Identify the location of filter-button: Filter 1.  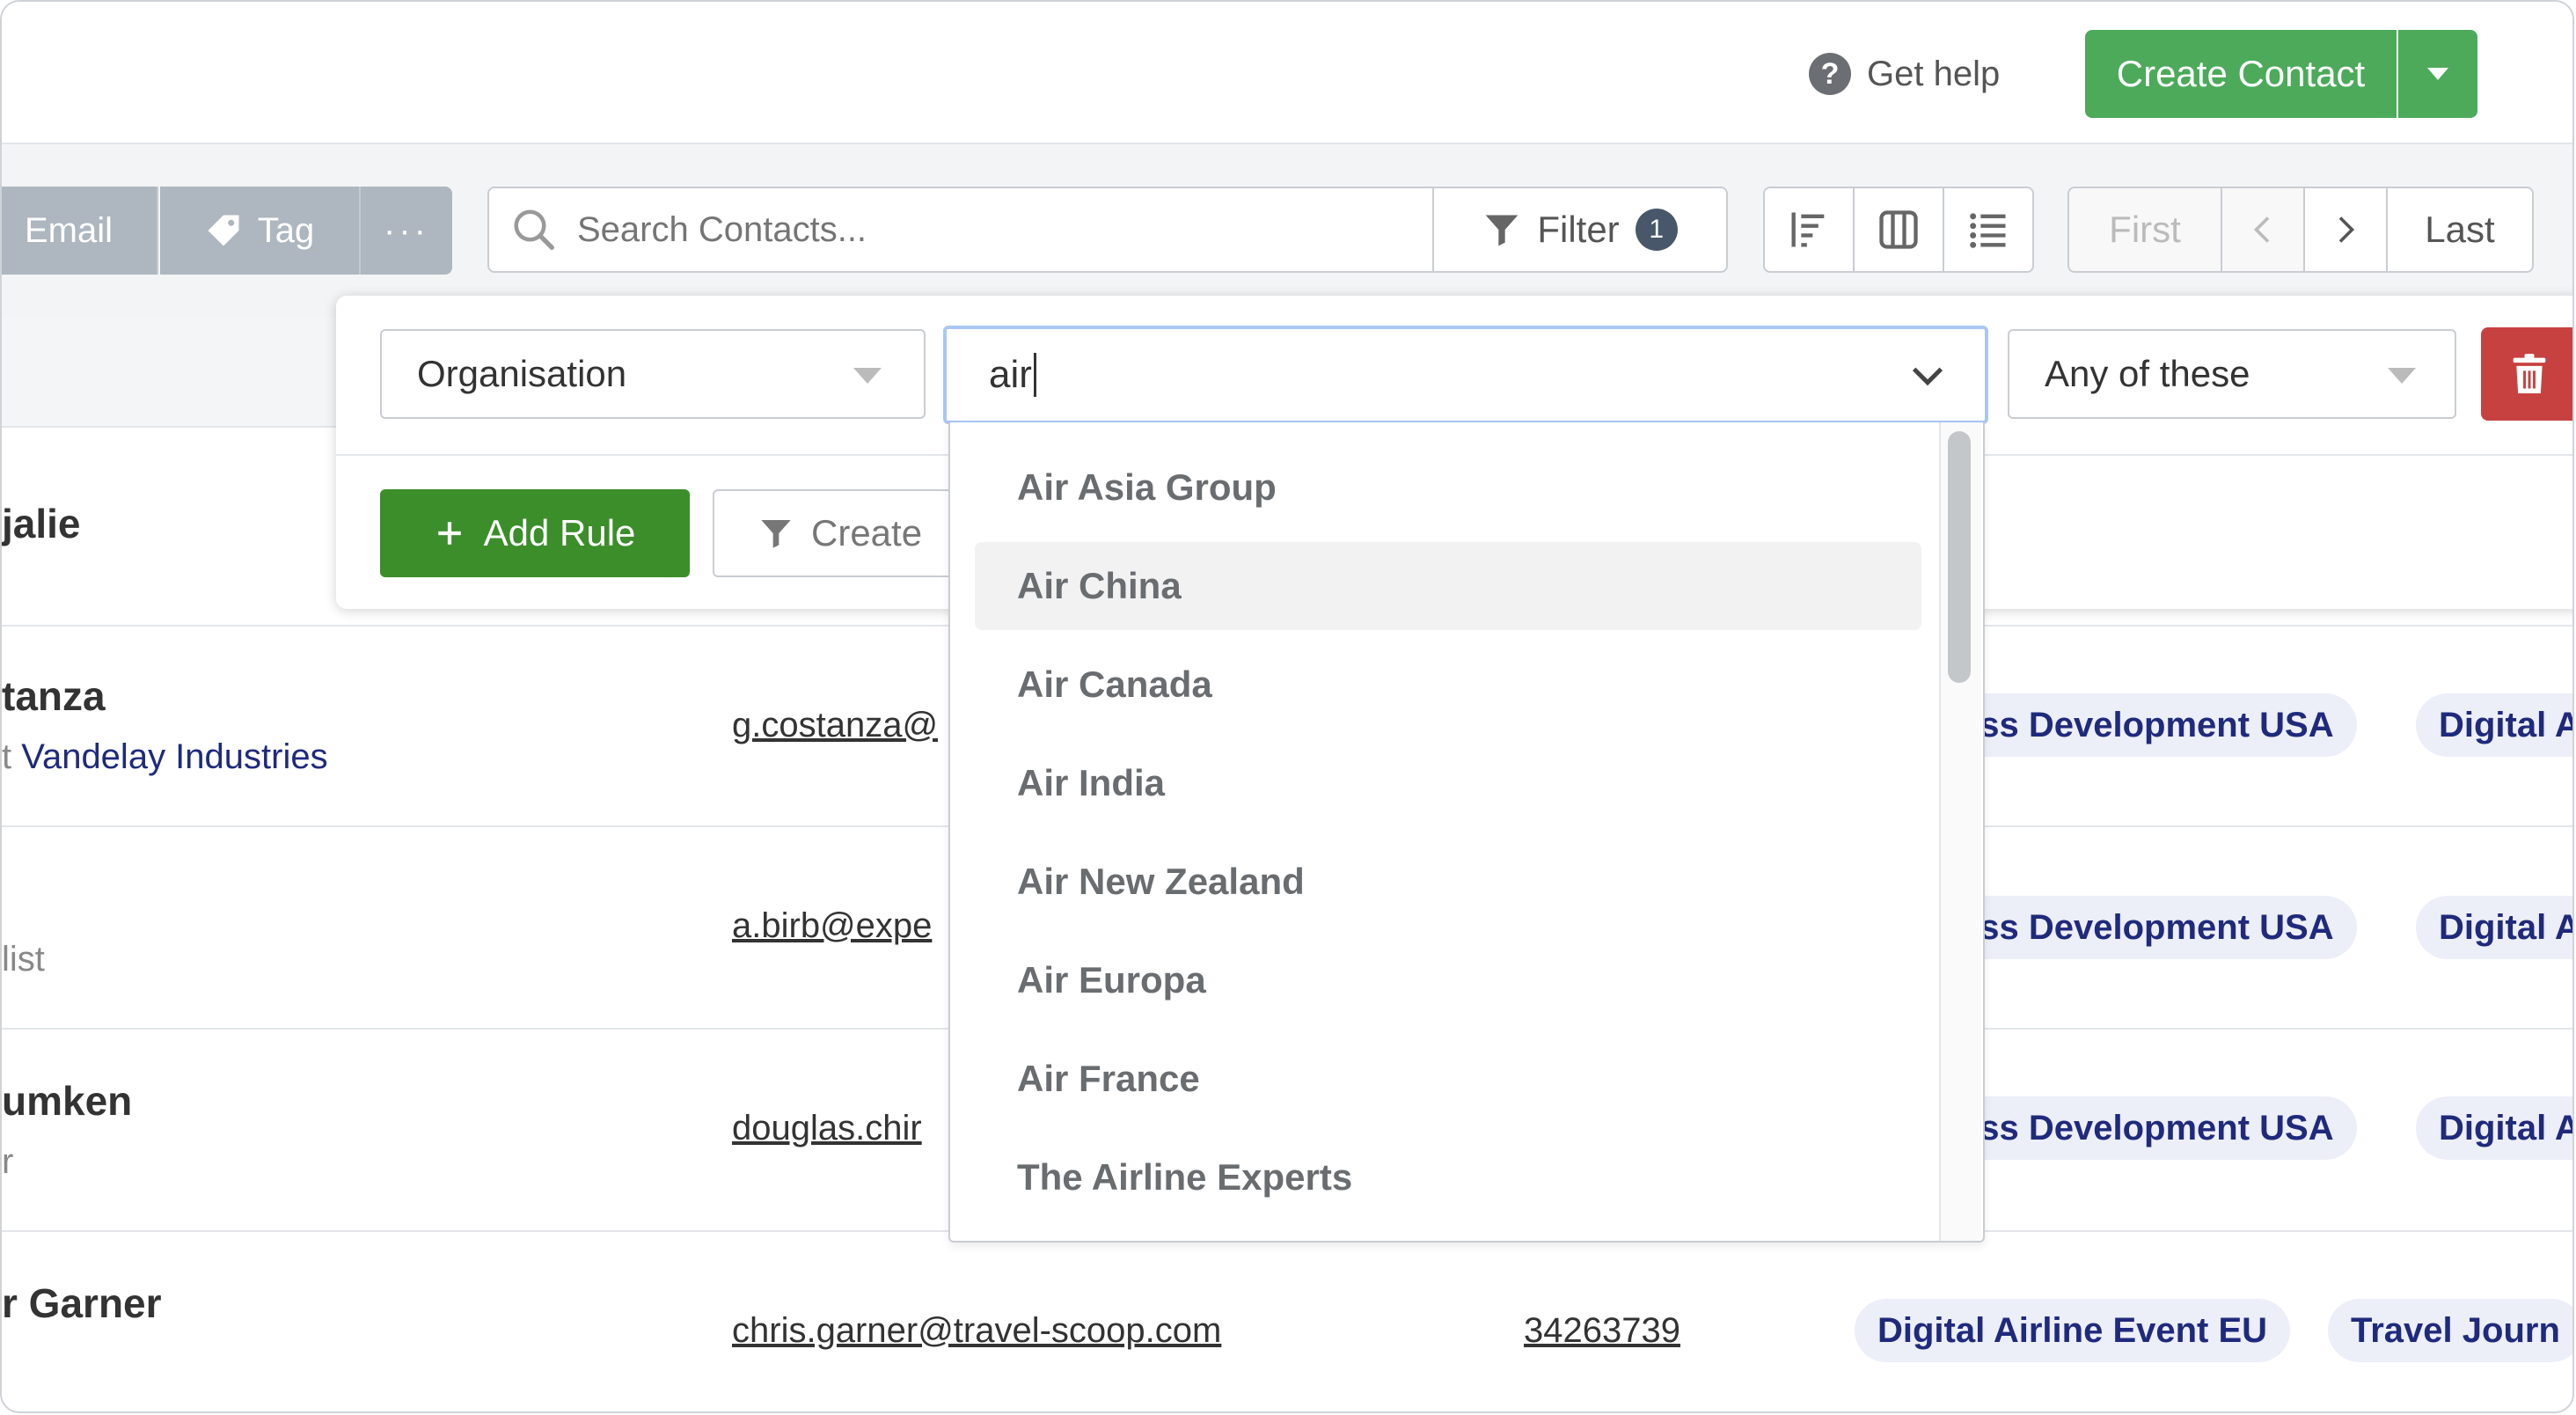
(1580, 230).